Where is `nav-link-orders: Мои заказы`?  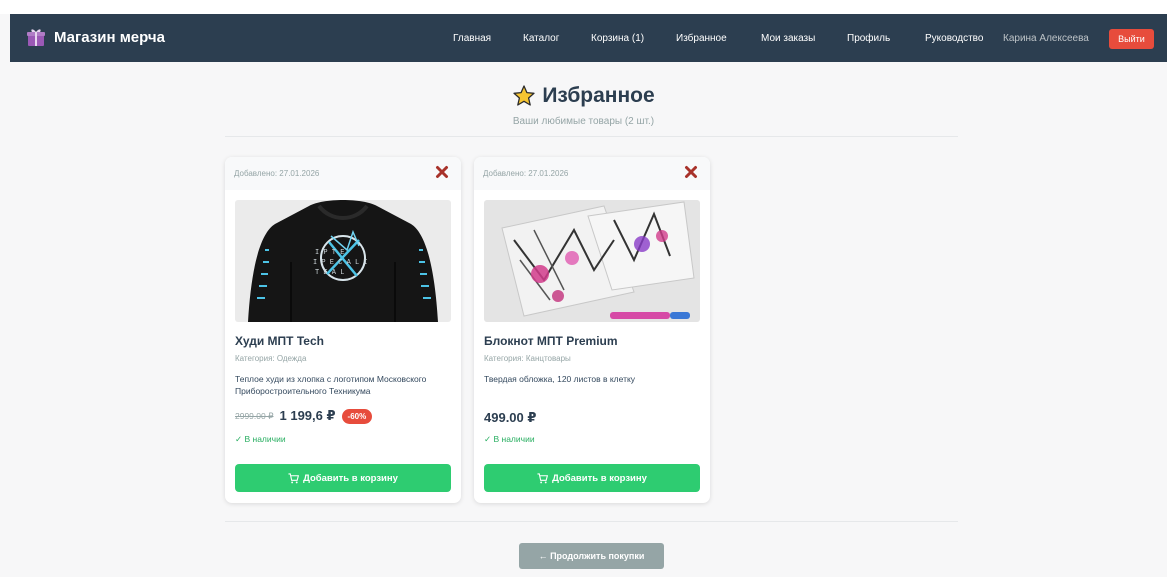 nav-link-orders: Мои заказы is located at coordinates (788, 38).